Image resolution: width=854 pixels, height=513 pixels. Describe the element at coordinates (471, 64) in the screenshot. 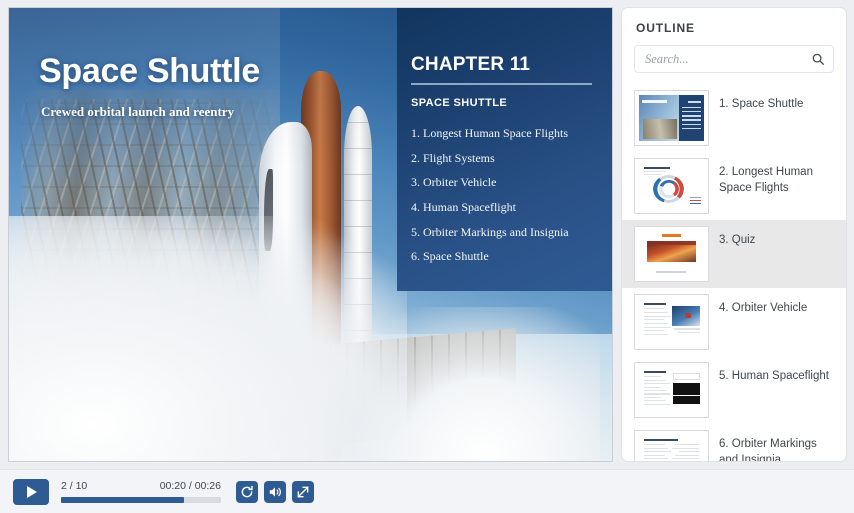

I see `chapter-number: CHAPTER 11` at that location.